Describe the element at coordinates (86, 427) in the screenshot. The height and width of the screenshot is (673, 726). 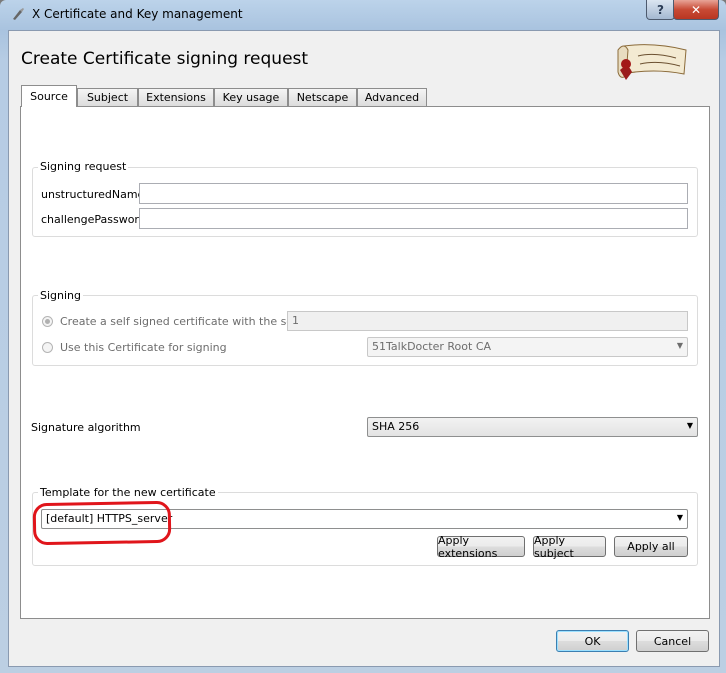
I see `signature-algorithm-label: Signature algorithm` at that location.